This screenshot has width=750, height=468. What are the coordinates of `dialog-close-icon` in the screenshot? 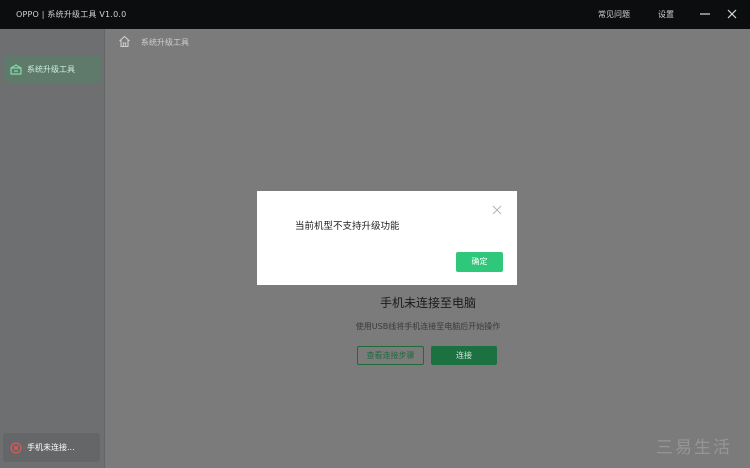 It's located at (497, 210).